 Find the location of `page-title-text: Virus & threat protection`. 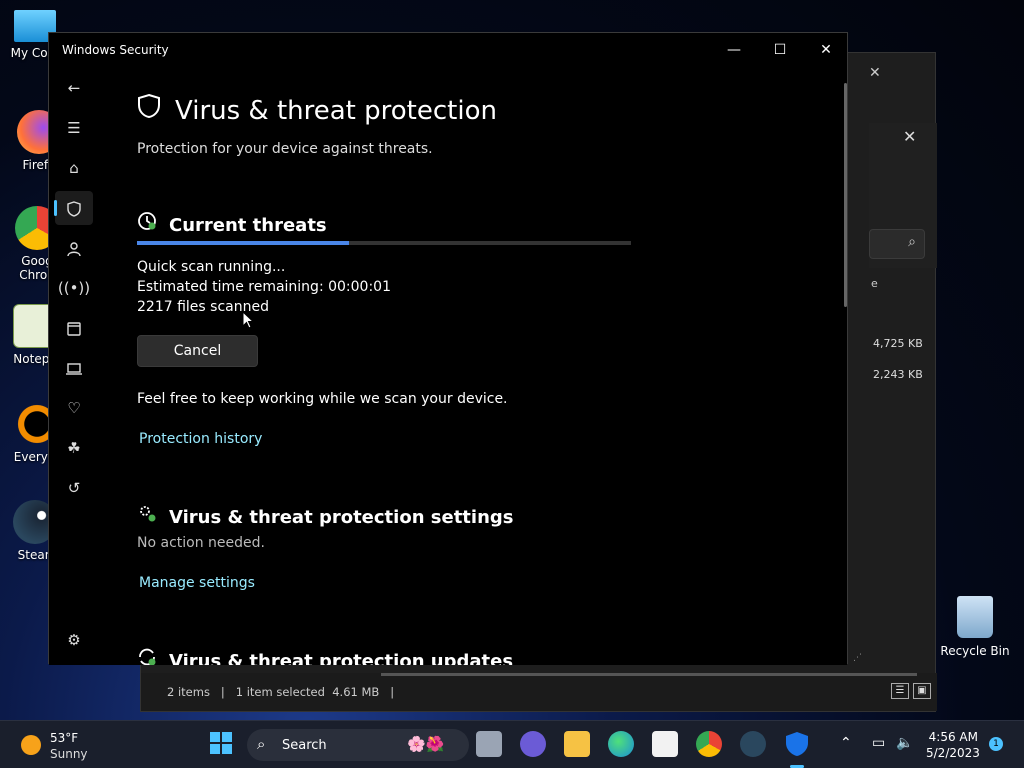

page-title-text: Virus & threat protection is located at coordinates (336, 111).